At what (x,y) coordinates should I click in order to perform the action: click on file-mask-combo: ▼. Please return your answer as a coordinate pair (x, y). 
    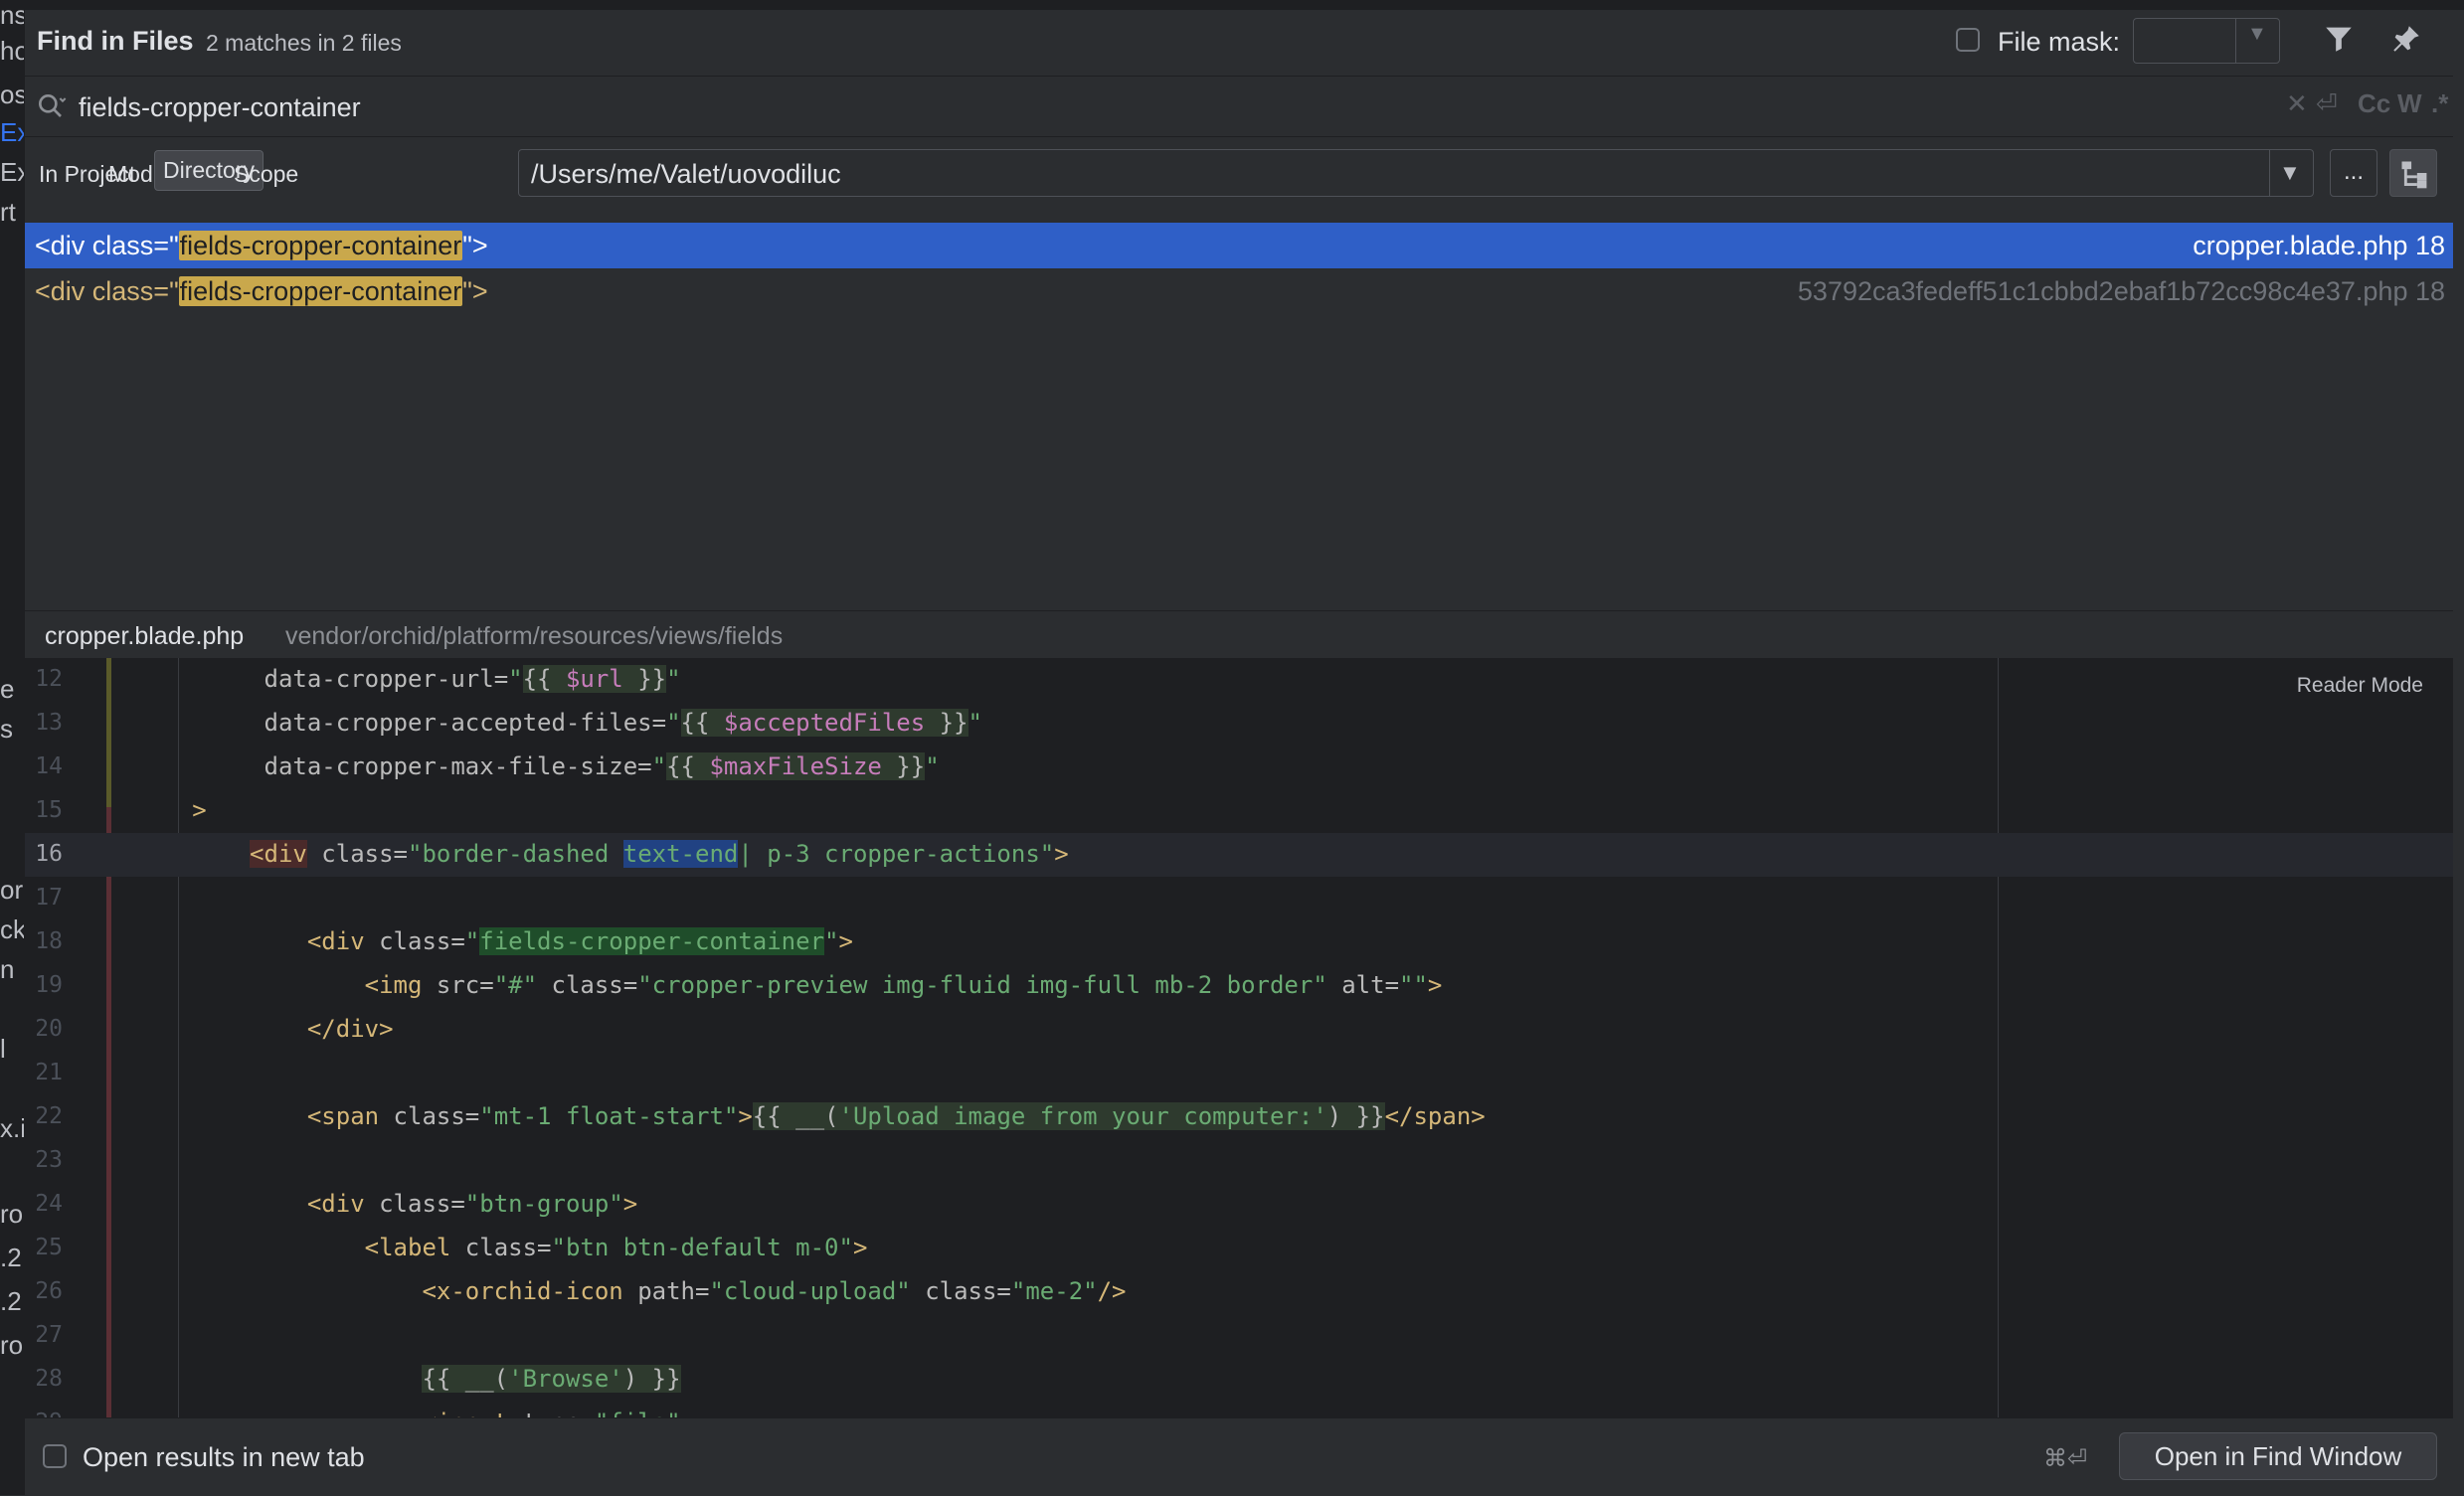
    Looking at the image, I should click on (2206, 41).